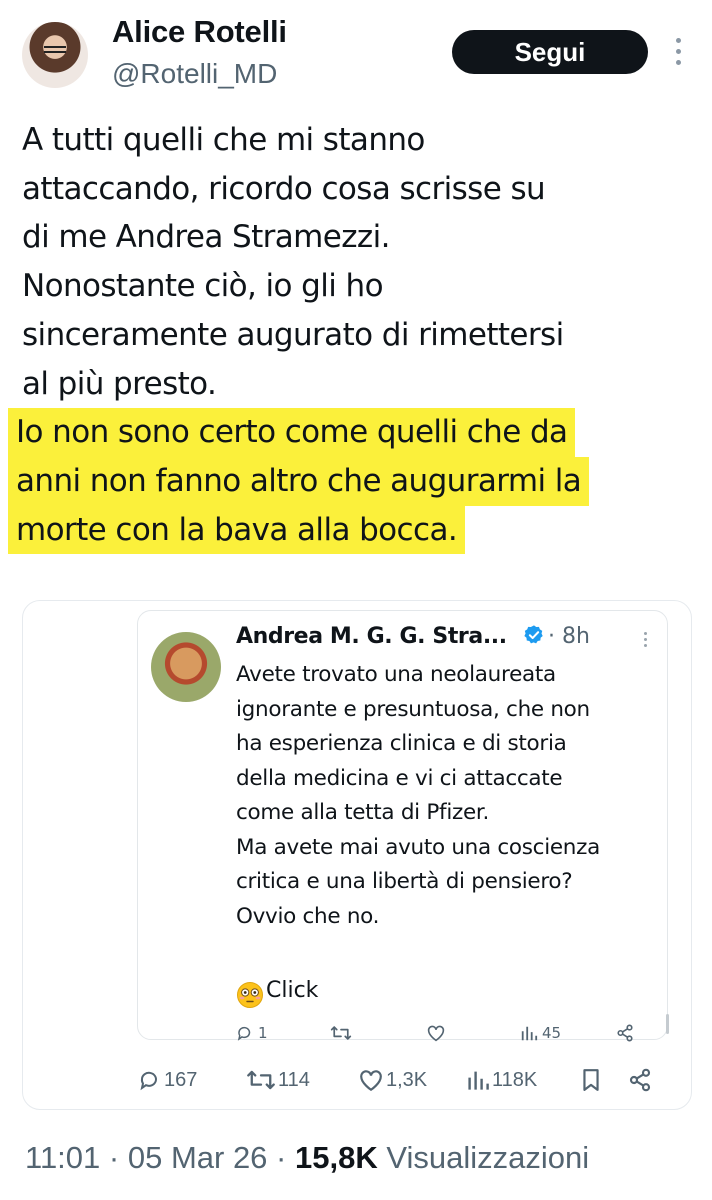  What do you see at coordinates (119, 383) in the screenshot?
I see `tweet-line: al più presto.` at bounding box center [119, 383].